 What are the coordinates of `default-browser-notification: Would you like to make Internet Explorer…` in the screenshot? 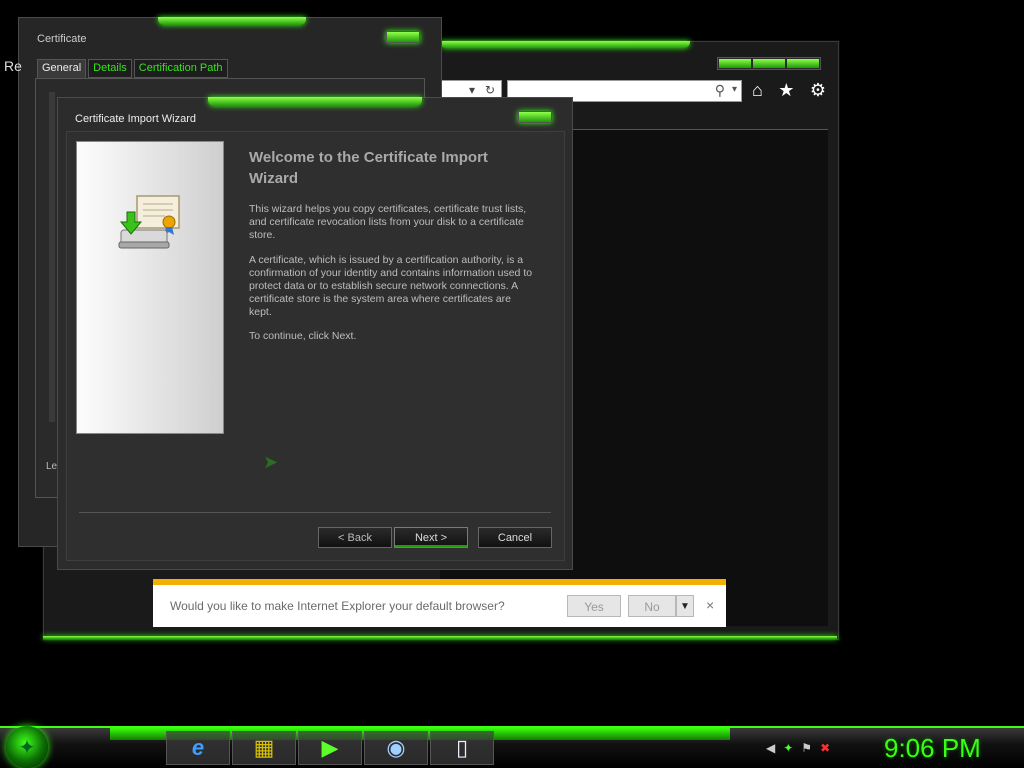 It's located at (439, 603).